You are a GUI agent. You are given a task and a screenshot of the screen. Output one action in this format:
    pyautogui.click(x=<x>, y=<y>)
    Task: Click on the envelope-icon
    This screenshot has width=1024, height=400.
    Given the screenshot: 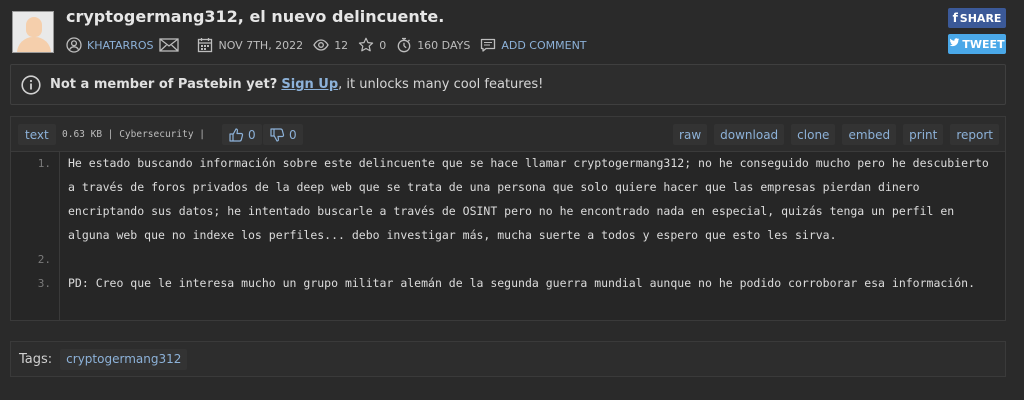 What is the action you would take?
    pyautogui.click(x=169, y=45)
    